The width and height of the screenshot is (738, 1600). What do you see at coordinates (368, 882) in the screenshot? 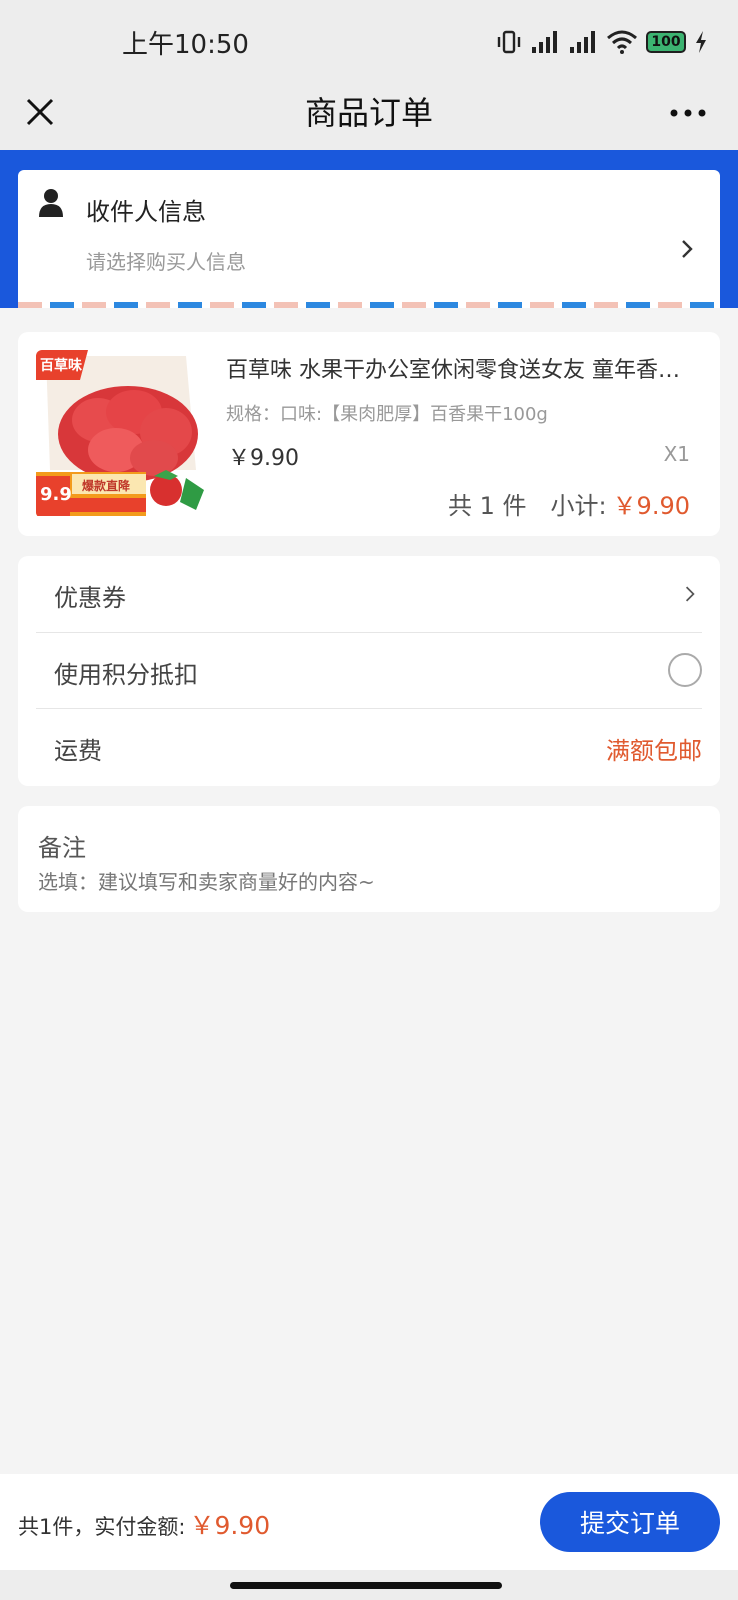
I see `note-input` at bounding box center [368, 882].